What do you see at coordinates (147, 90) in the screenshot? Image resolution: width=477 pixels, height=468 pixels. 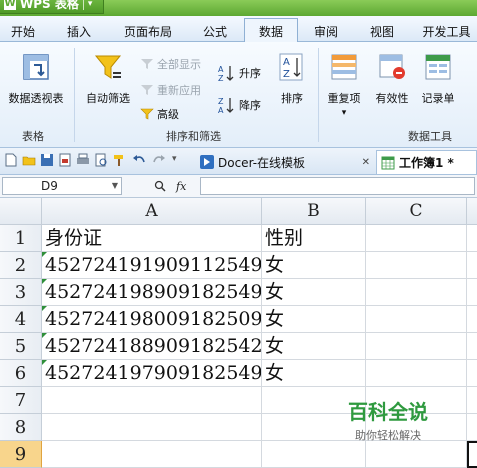 I see `filter-reapply-icon` at bounding box center [147, 90].